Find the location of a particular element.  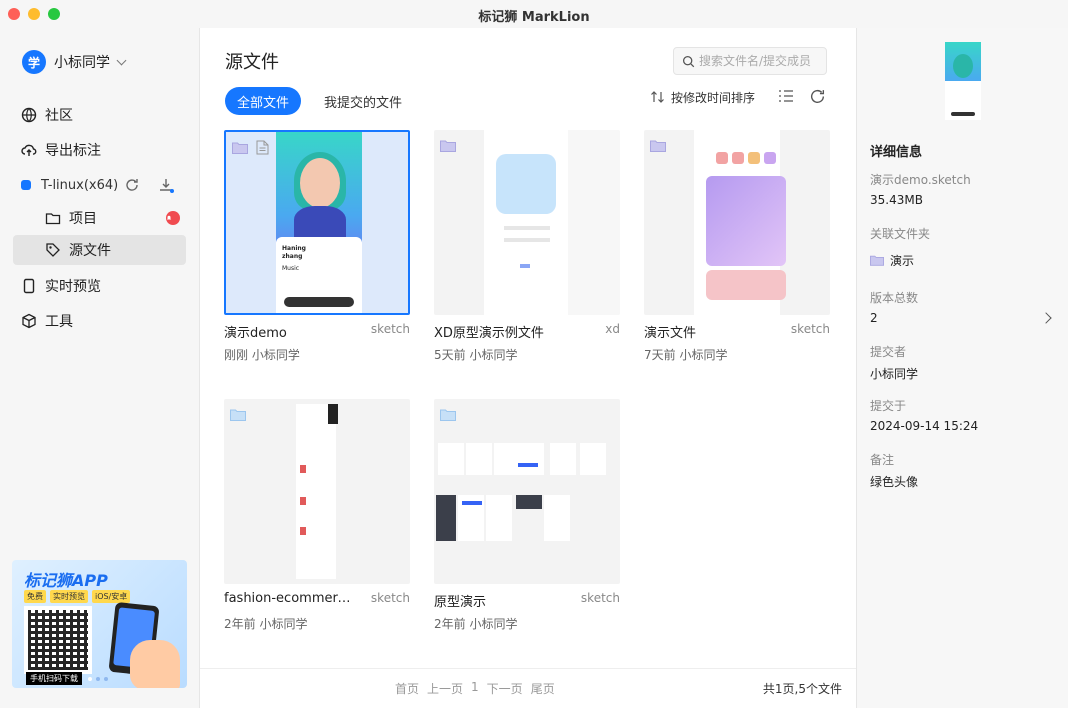

promo-tag: iOS/安卓 is located at coordinates (111, 596).